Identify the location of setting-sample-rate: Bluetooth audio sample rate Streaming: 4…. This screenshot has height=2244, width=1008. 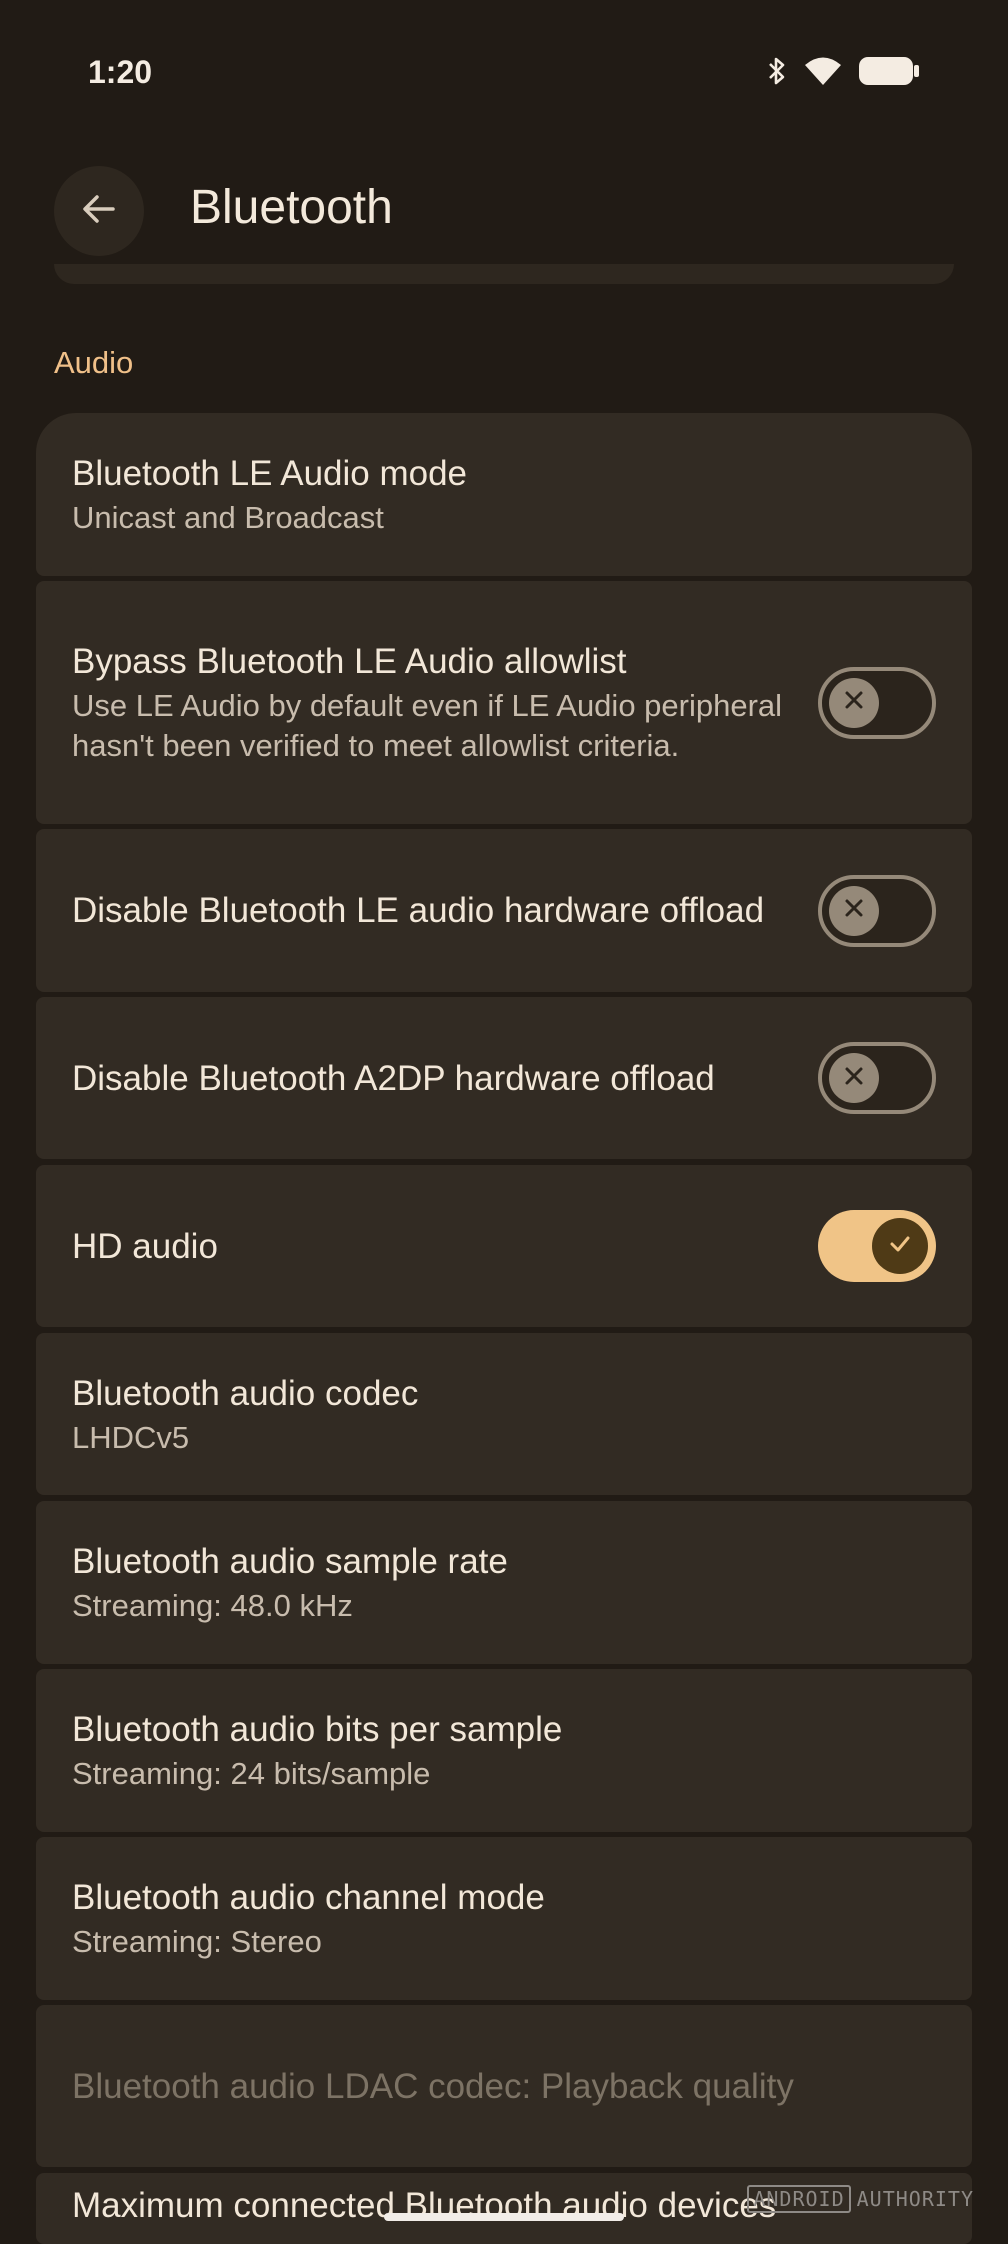
(504, 1582).